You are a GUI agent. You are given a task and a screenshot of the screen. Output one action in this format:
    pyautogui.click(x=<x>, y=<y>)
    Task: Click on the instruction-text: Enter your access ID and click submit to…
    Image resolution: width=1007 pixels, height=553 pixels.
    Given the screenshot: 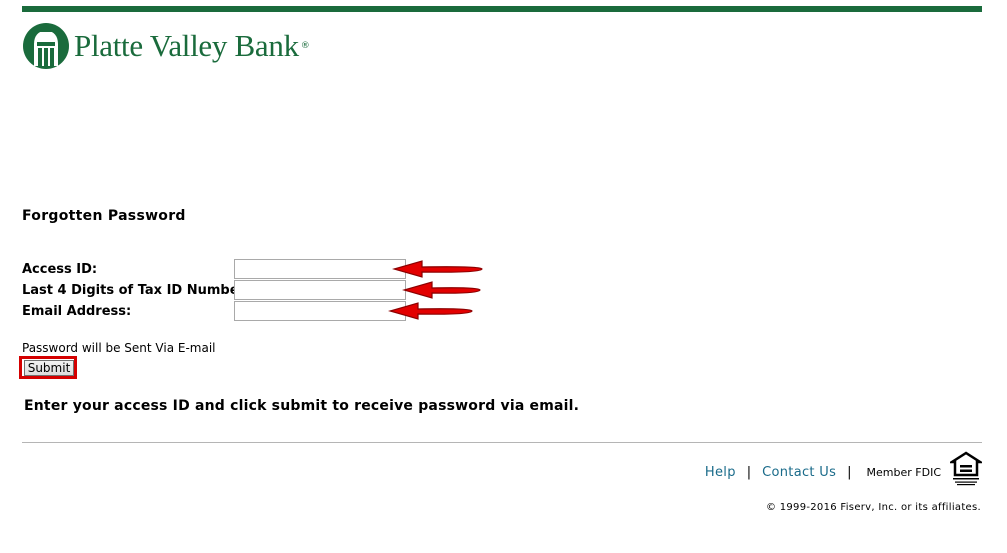 What is the action you would take?
    pyautogui.click(x=302, y=406)
    